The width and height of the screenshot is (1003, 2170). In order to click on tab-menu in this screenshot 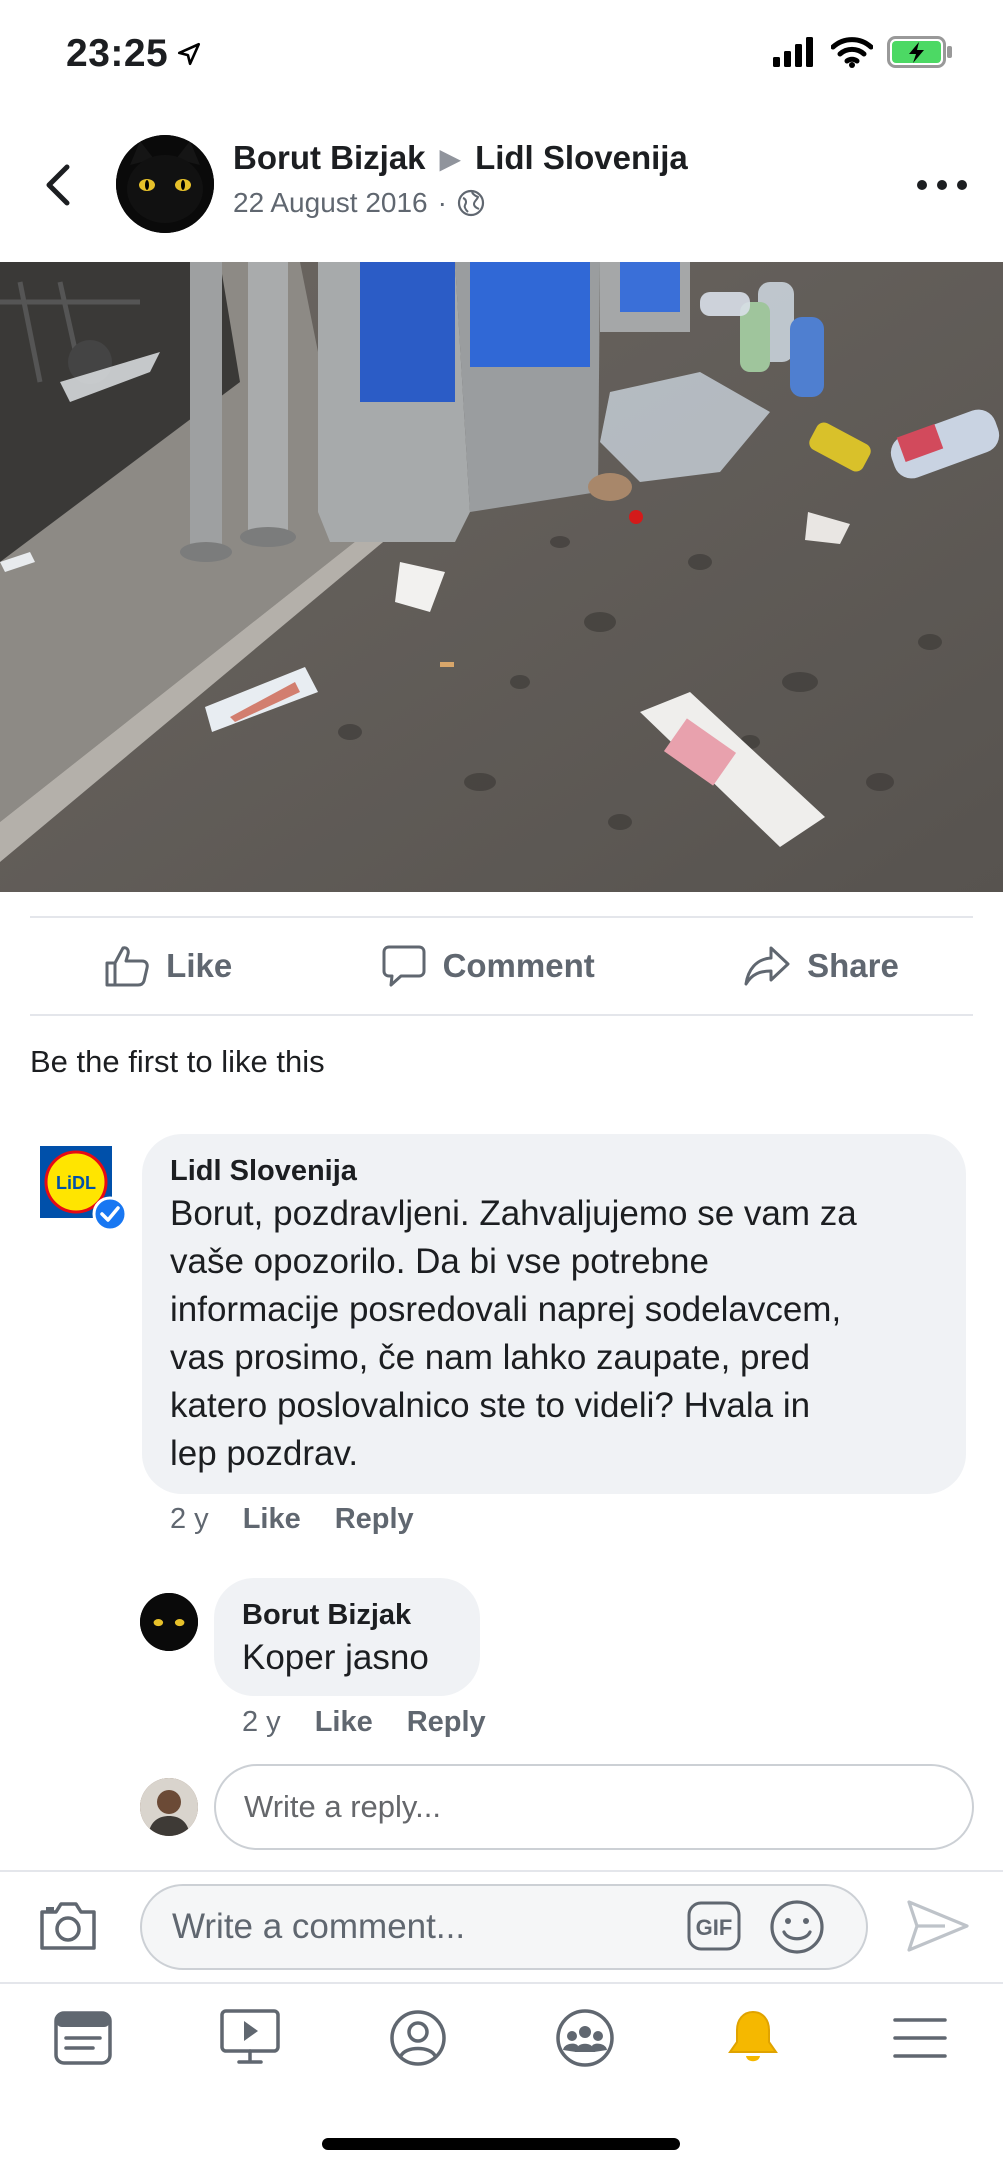, I will do `click(920, 2038)`.